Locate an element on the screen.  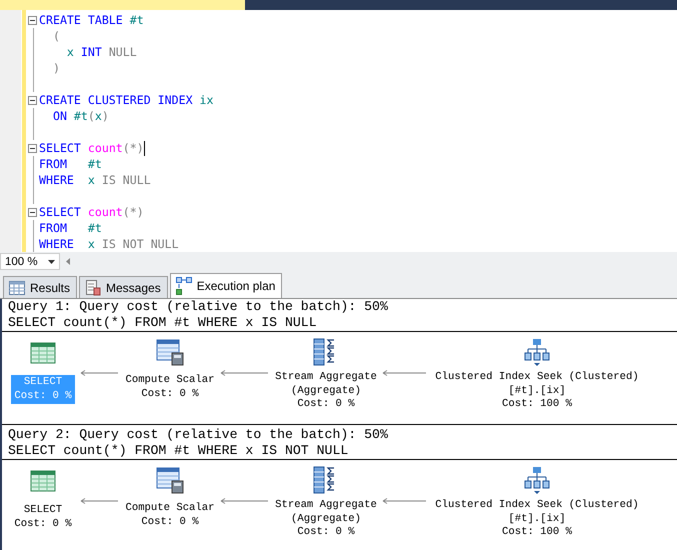
query-statement: SELECT count(*) FROM #t WHERE x IS NULL is located at coordinates (162, 323).